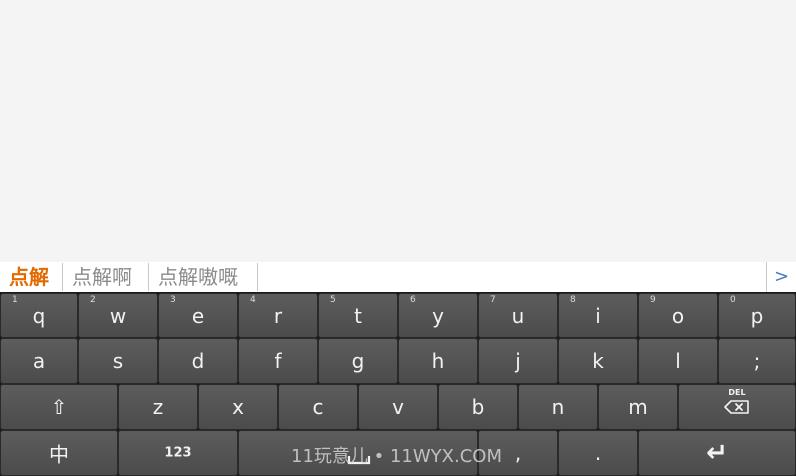 Image resolution: width=796 pixels, height=476 pixels. Describe the element at coordinates (438, 361) in the screenshot. I see `key-h: h` at that location.